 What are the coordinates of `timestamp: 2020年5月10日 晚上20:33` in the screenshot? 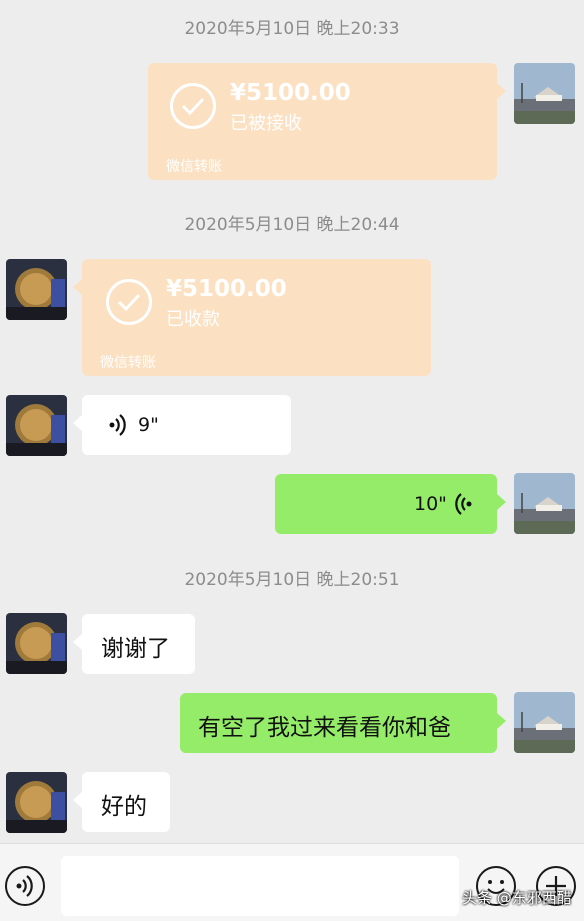 It's located at (292, 29).